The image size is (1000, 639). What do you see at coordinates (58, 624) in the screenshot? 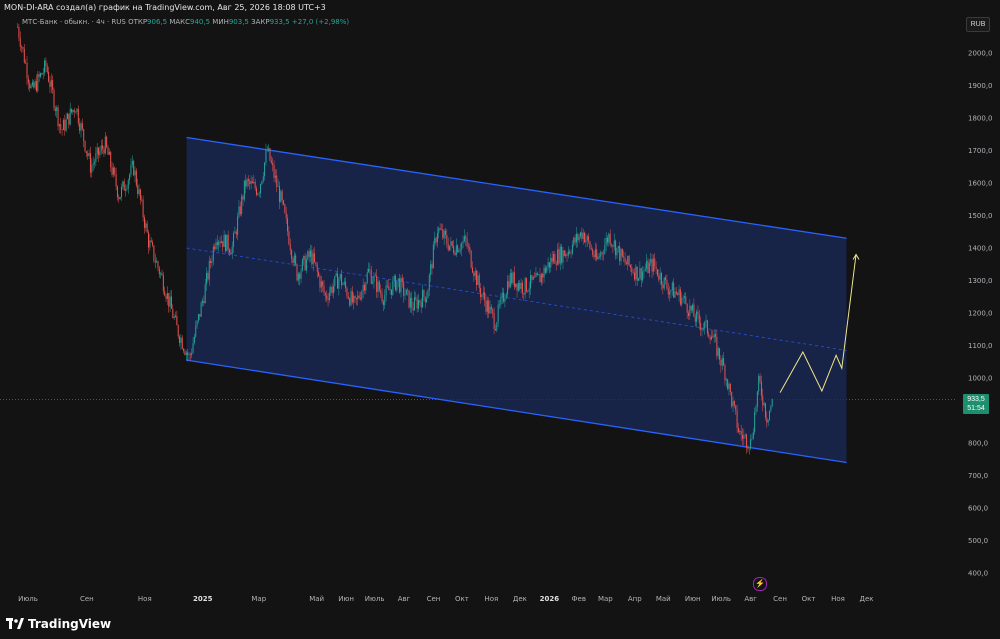
I see `tradingview-logo: TradingView` at bounding box center [58, 624].